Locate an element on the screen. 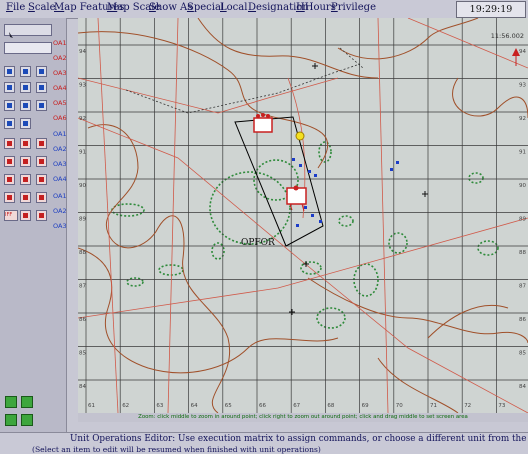  terrain-tool is located at coordinates (27, 420).